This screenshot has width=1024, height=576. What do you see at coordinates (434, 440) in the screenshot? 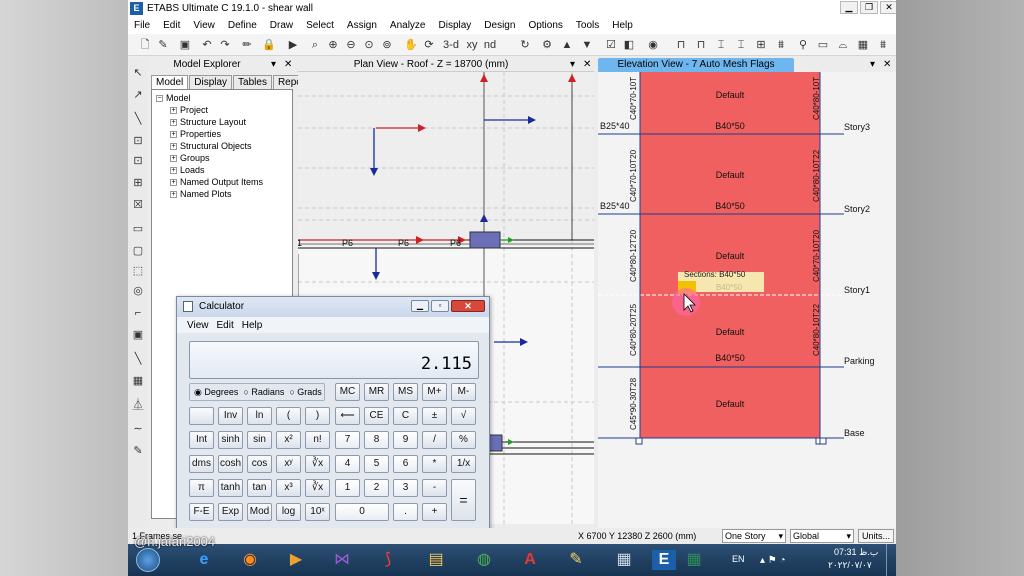
I see `divide-button: /` at bounding box center [434, 440].